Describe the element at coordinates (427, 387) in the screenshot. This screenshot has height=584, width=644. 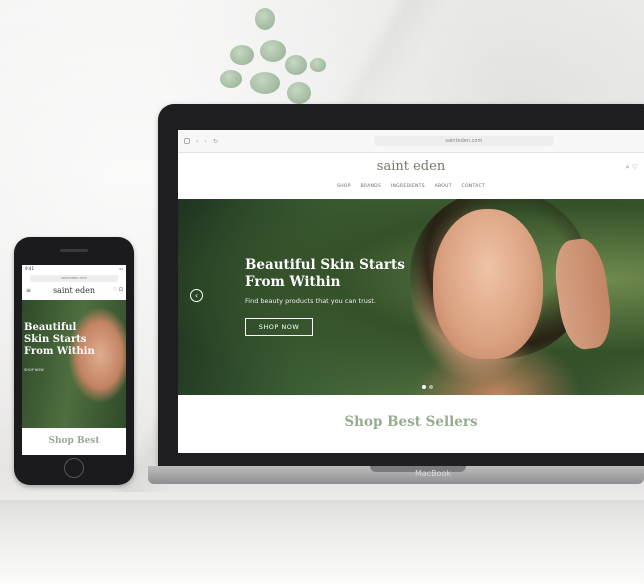
I see `carousel-dots` at that location.